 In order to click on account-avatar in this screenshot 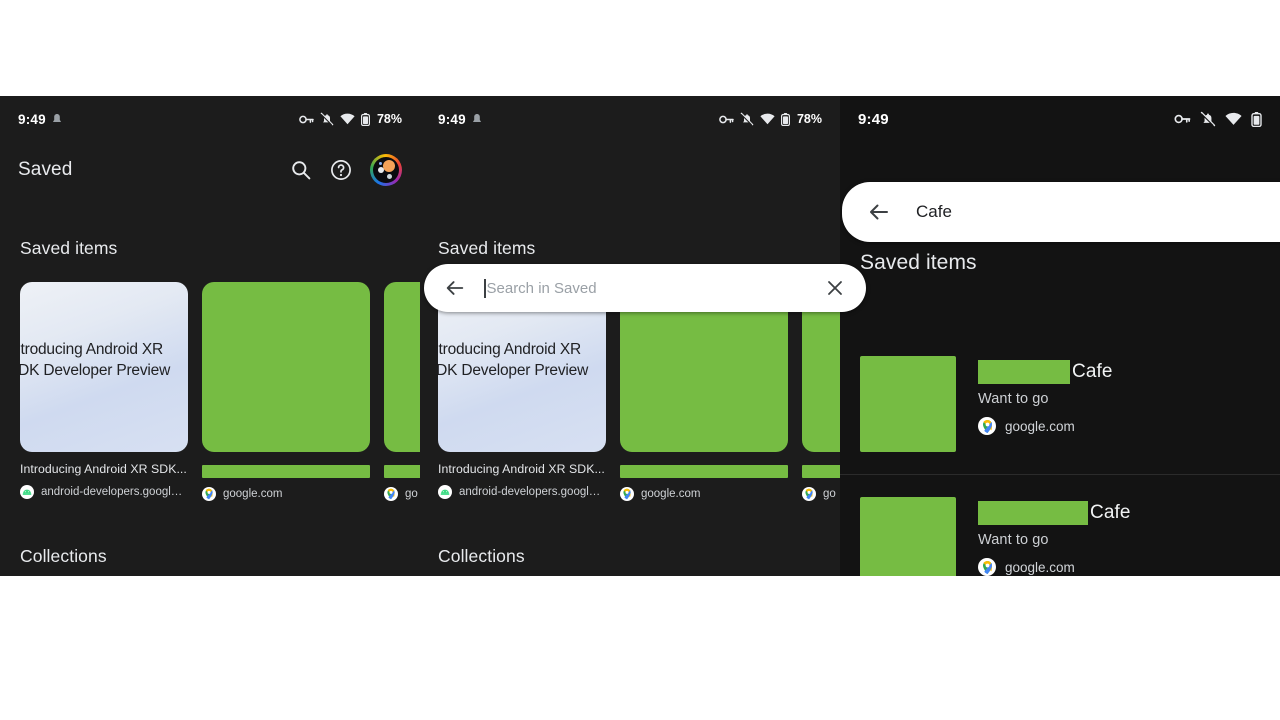, I will do `click(386, 170)`.